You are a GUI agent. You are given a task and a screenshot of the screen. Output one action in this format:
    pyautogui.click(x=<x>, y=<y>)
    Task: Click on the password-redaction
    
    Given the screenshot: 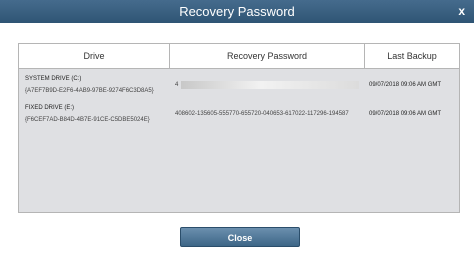 What is the action you would take?
    pyautogui.click(x=270, y=85)
    